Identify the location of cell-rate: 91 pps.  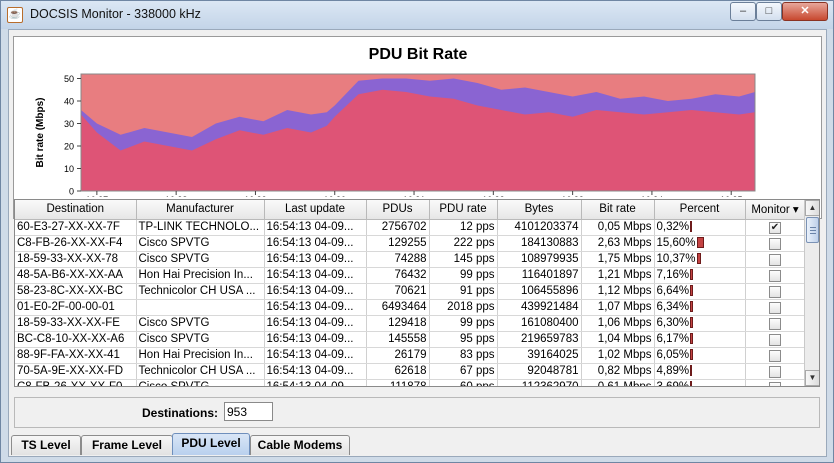
(463, 291).